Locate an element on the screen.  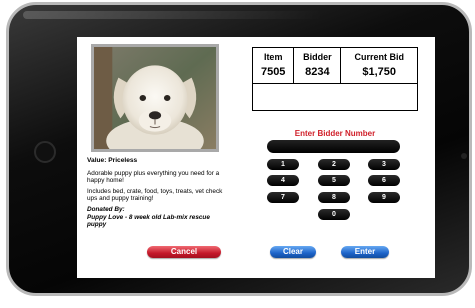
enter-button: Enter is located at coordinates (365, 252).